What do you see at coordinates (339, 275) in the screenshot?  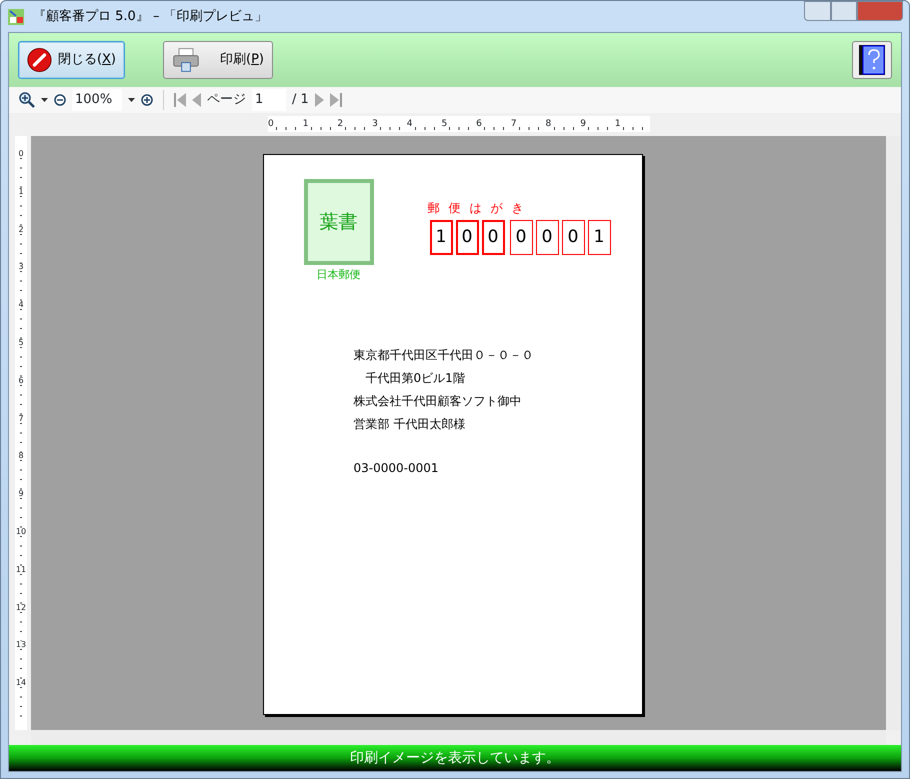 I see `stamp-caption: 日本郵便` at bounding box center [339, 275].